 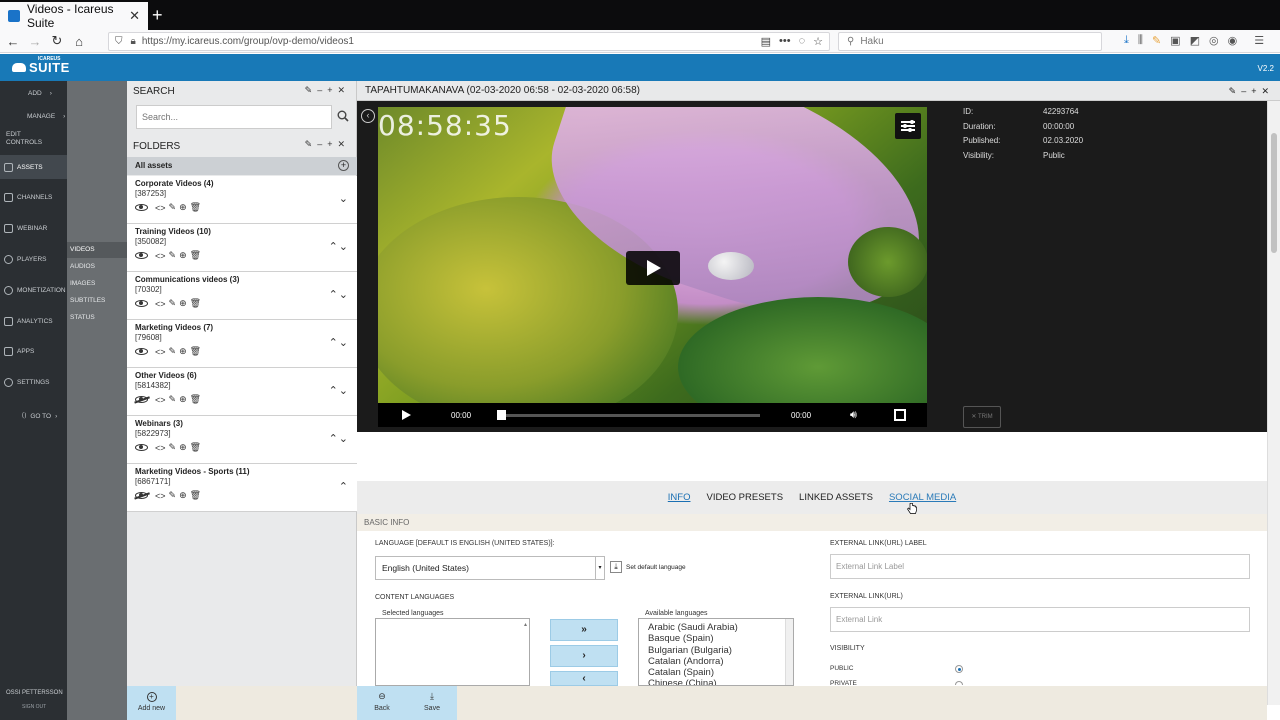 What do you see at coordinates (134, 16) in the screenshot?
I see `close-tab-icon: ✕` at bounding box center [134, 16].